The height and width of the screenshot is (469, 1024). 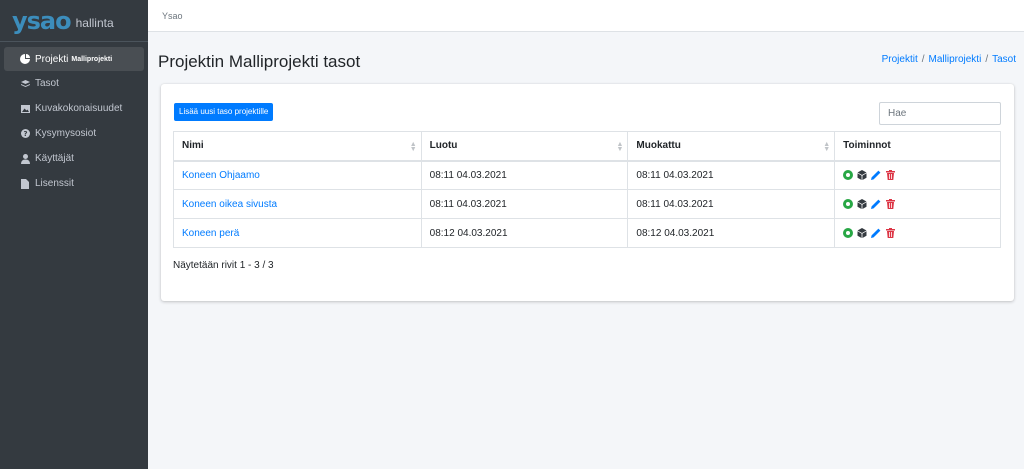 What do you see at coordinates (297, 204) in the screenshot?
I see `cell-name: Koneen oikea sivusta` at bounding box center [297, 204].